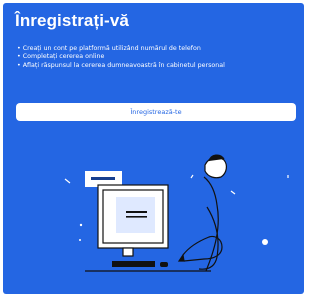  Describe the element at coordinates (133, 264) in the screenshot. I see `keyboard` at that location.